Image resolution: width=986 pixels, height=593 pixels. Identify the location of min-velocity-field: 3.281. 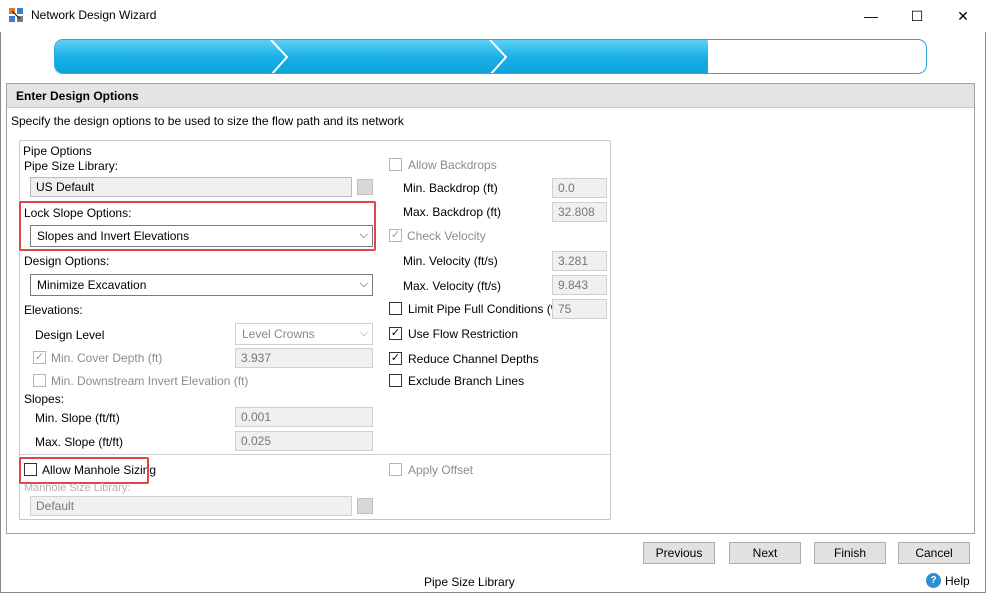
(579, 261).